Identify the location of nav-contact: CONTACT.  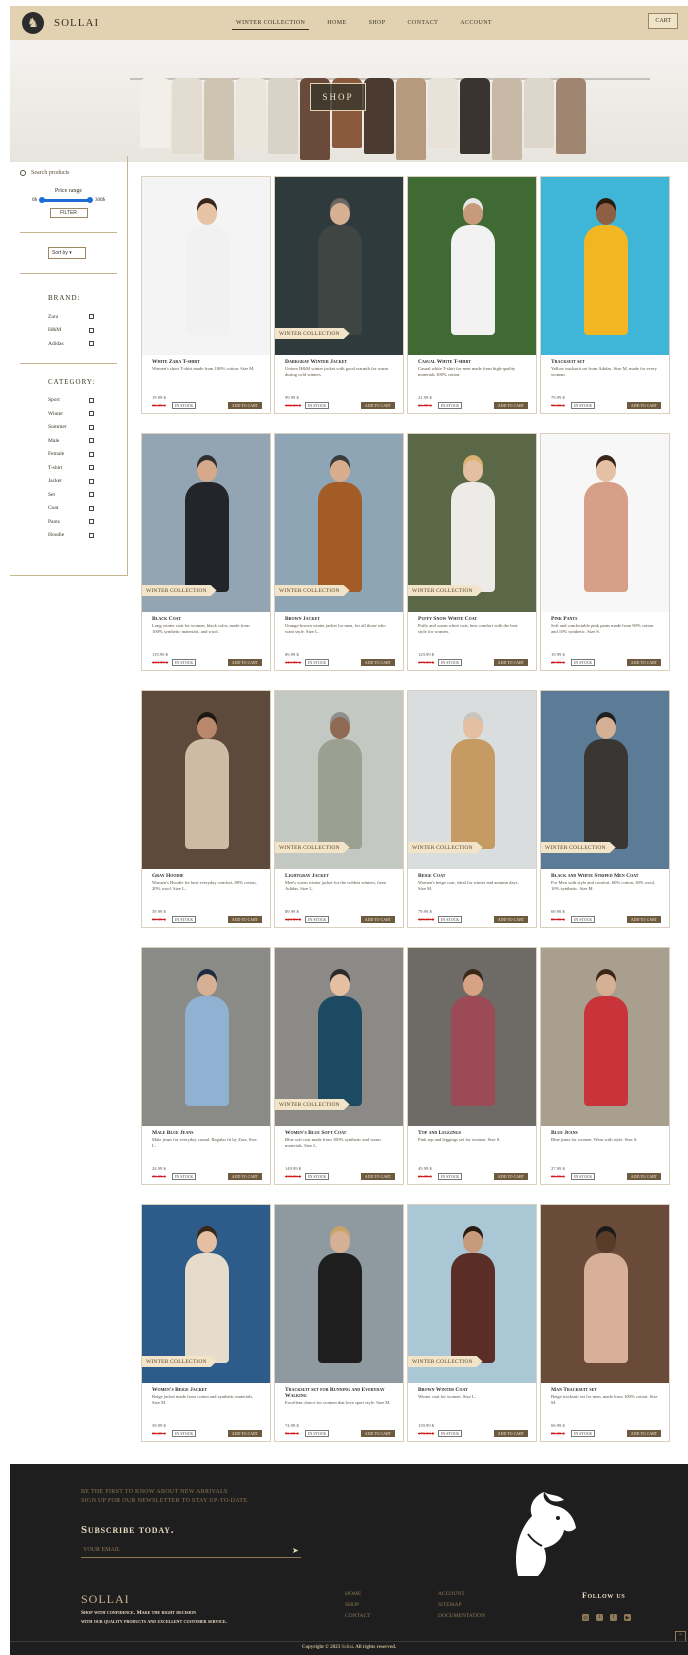
(423, 23).